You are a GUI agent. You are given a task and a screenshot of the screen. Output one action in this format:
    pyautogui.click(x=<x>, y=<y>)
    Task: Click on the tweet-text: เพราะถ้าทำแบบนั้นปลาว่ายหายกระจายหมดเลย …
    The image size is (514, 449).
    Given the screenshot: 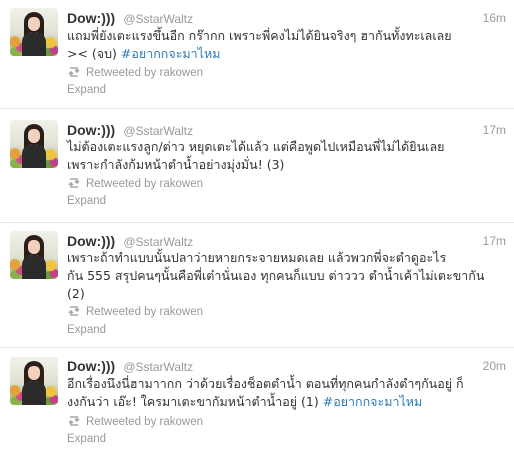 What is the action you would take?
    pyautogui.click(x=282, y=276)
    